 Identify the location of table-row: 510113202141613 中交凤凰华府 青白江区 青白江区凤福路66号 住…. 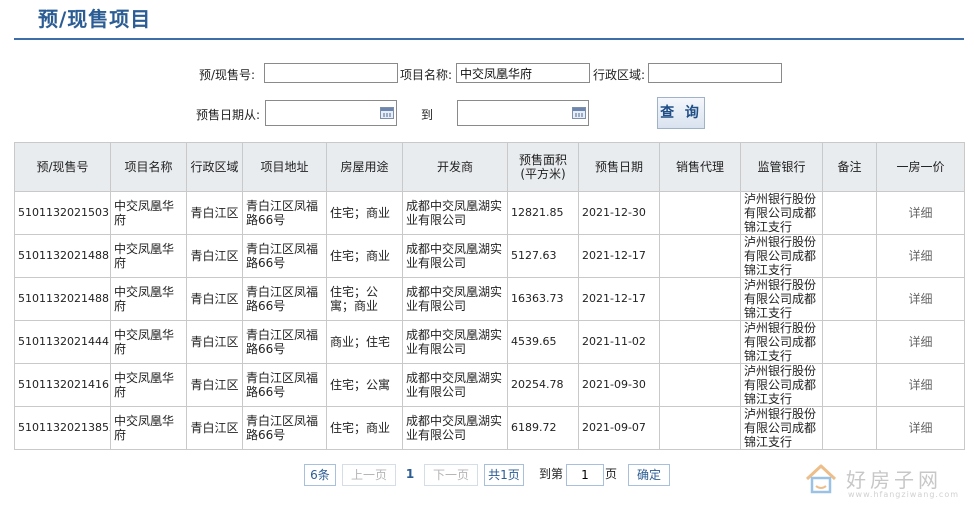
(489, 385).